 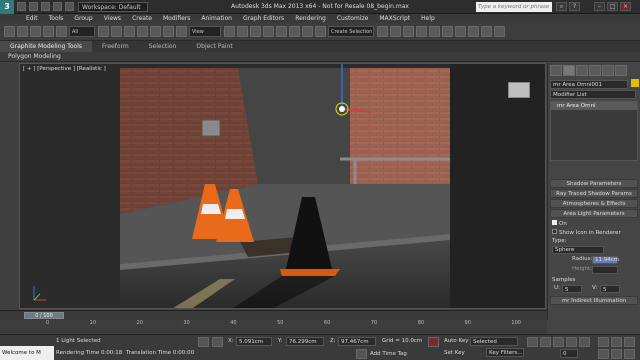 I want to click on new-file-icon, so click(x=21, y=6).